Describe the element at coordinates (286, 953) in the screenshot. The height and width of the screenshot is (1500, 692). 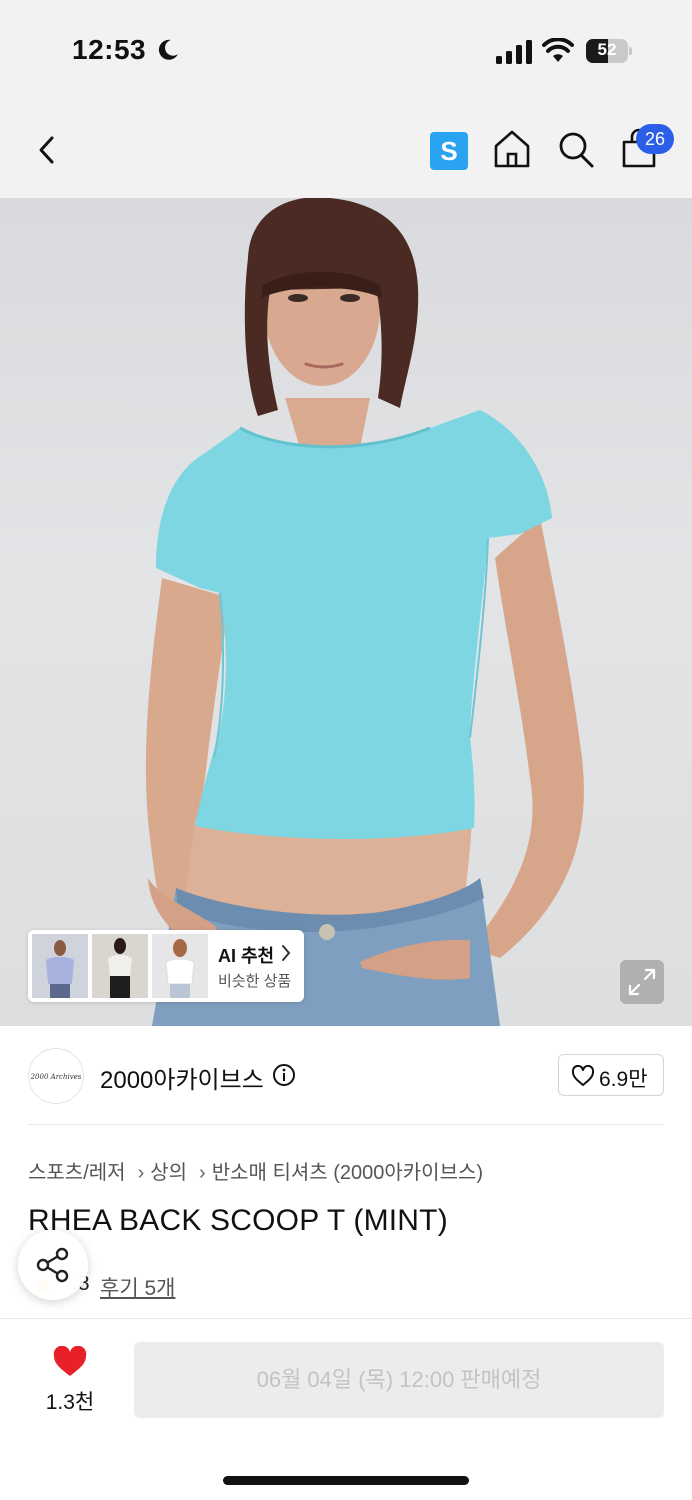
I see `chevron-right-icon` at that location.